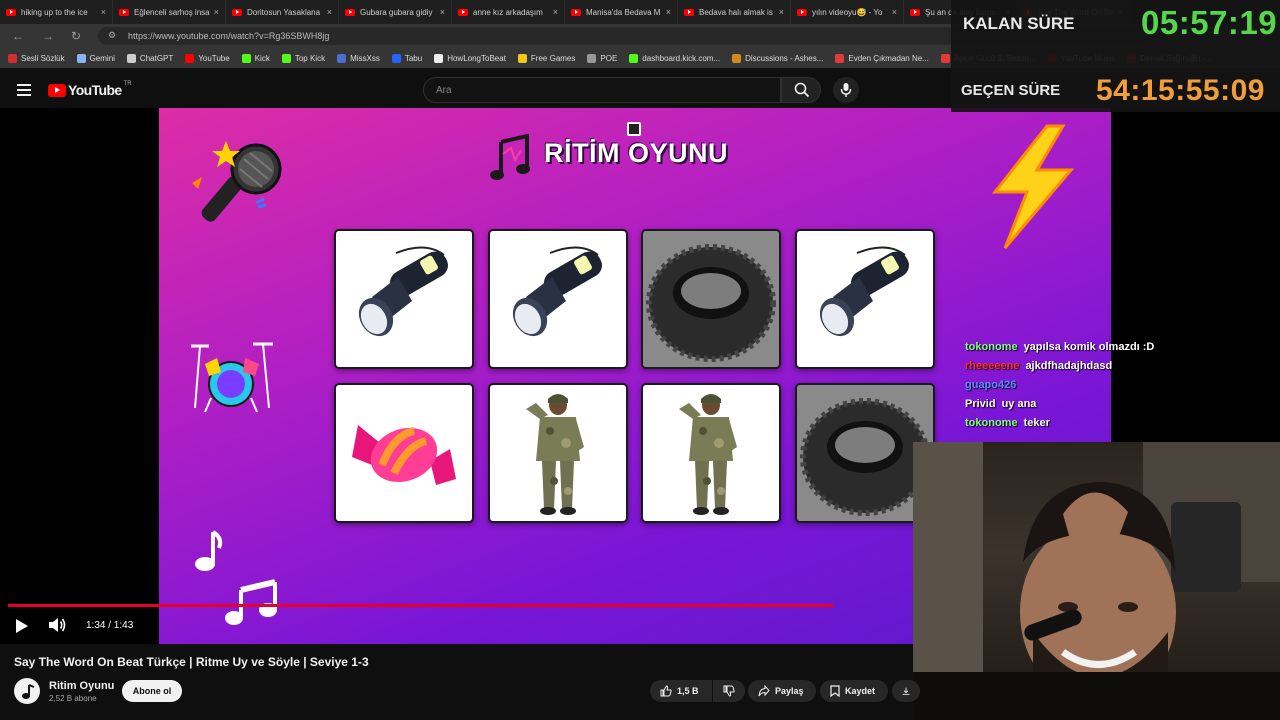  Describe the element at coordinates (24, 91) in the screenshot. I see `menu-icon` at that location.